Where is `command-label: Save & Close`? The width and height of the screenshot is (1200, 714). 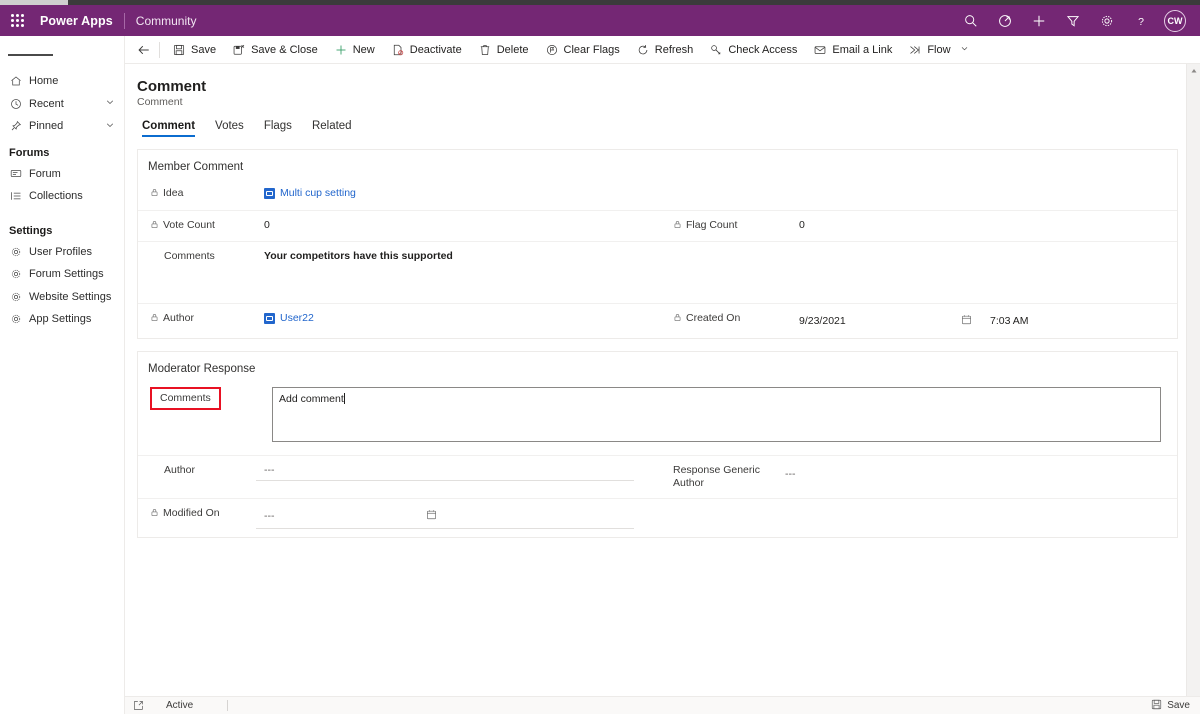 command-label: Save & Close is located at coordinates (284, 49).